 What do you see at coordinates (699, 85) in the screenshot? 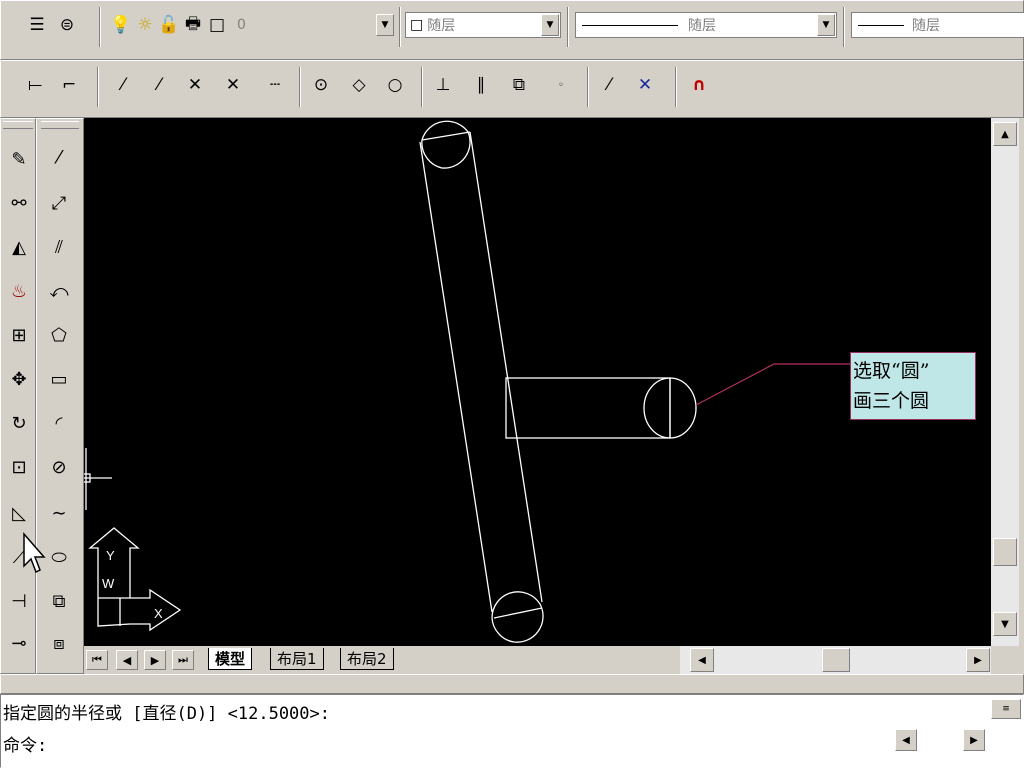
I see `osnap-settings-magnet-icon: ∩` at bounding box center [699, 85].